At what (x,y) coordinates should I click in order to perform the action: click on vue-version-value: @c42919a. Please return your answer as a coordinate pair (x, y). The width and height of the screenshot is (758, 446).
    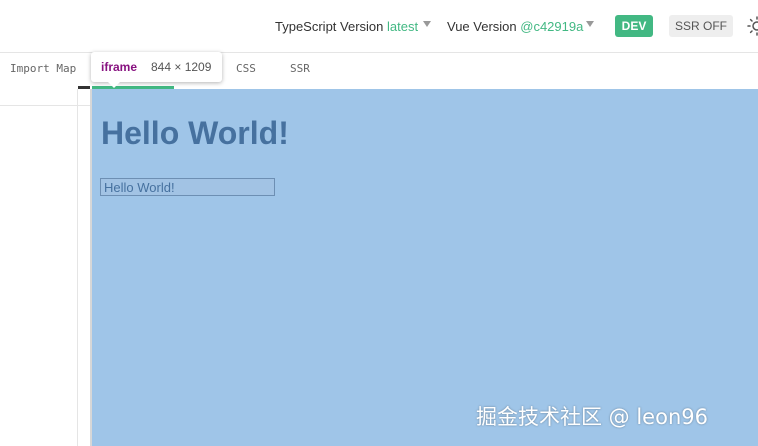
    Looking at the image, I should click on (552, 26).